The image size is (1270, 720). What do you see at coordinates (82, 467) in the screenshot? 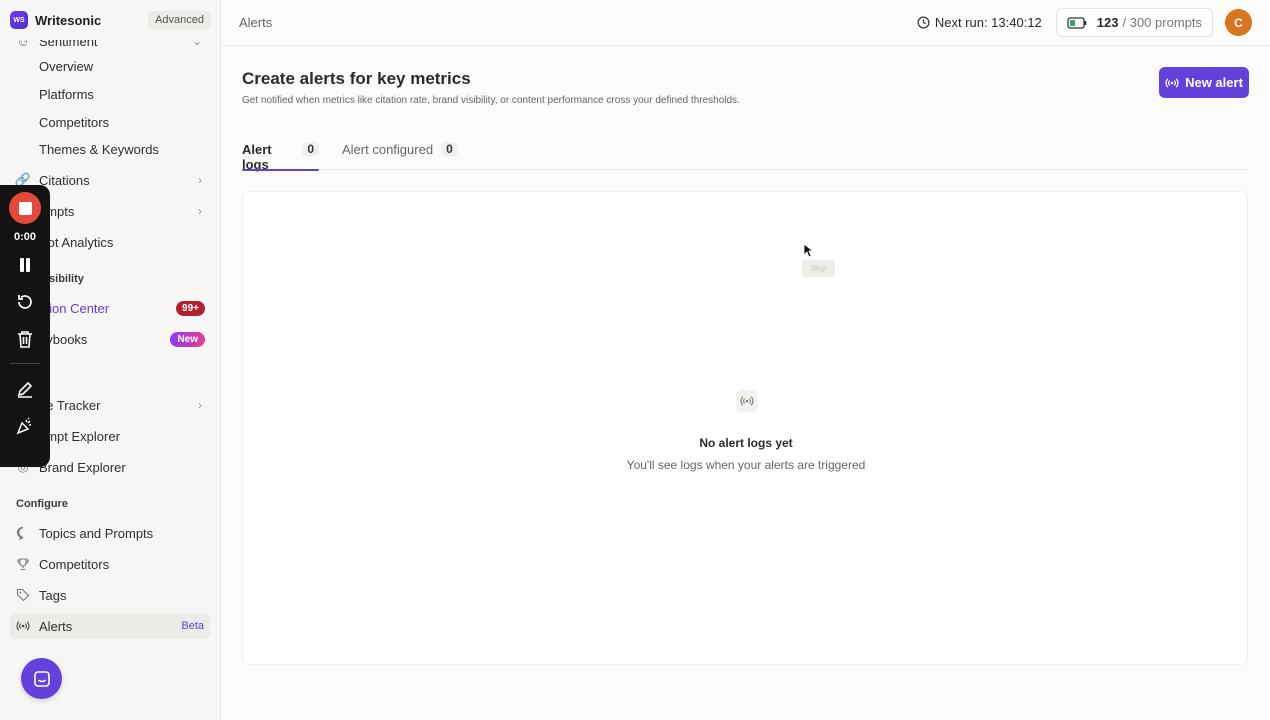
I see `sidebar-item-label: Brand Explorer` at bounding box center [82, 467].